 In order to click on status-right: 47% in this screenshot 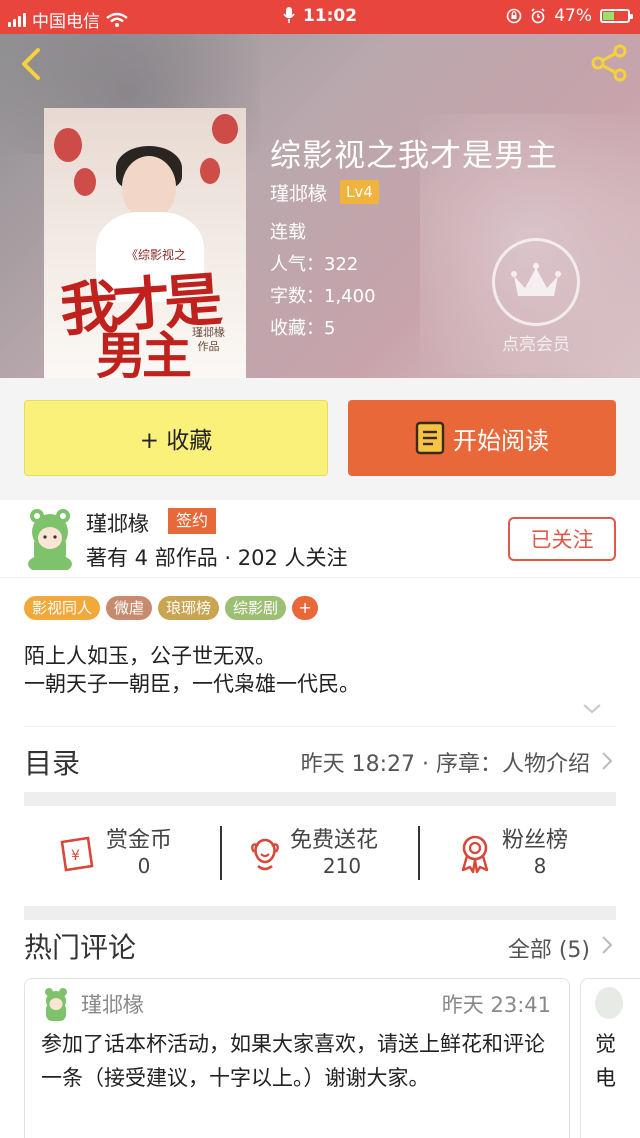, I will do `click(569, 16)`.